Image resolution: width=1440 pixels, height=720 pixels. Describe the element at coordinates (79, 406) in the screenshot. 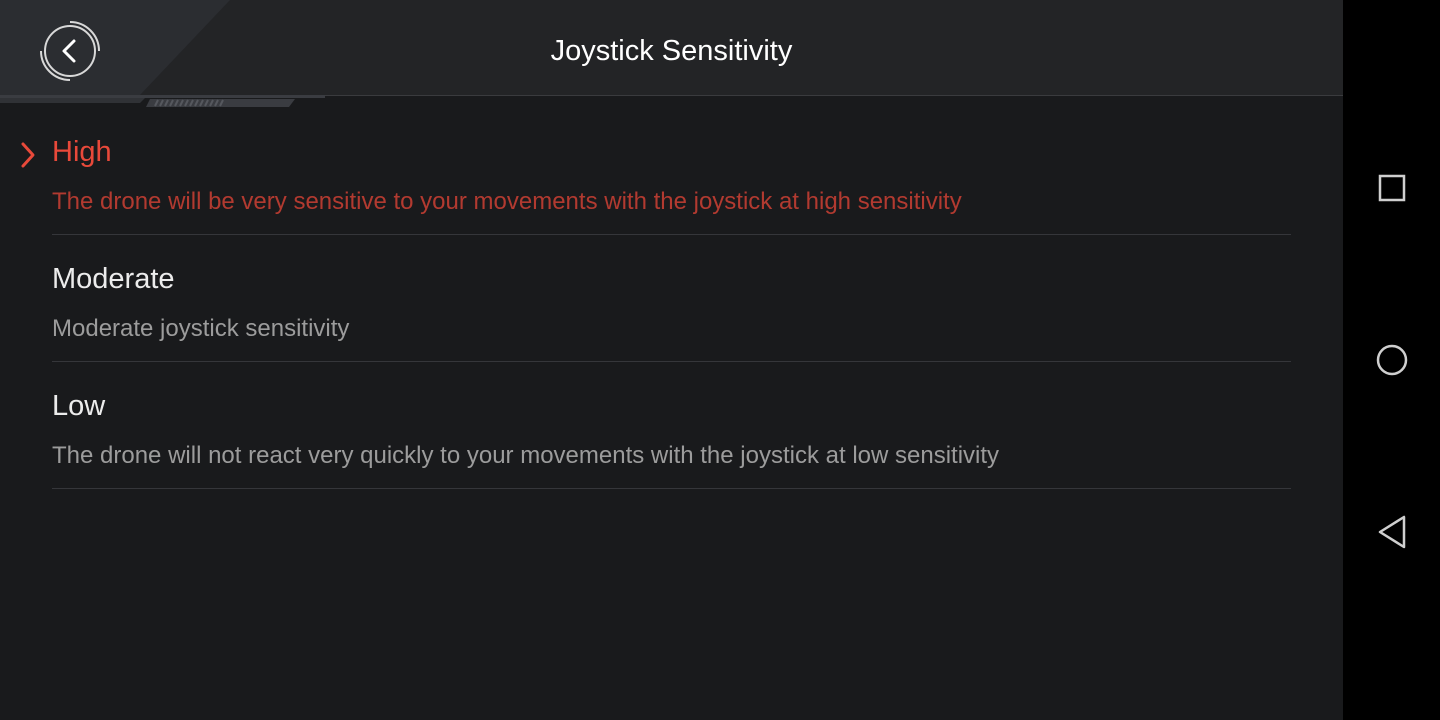

I see `option-title: Low` at that location.